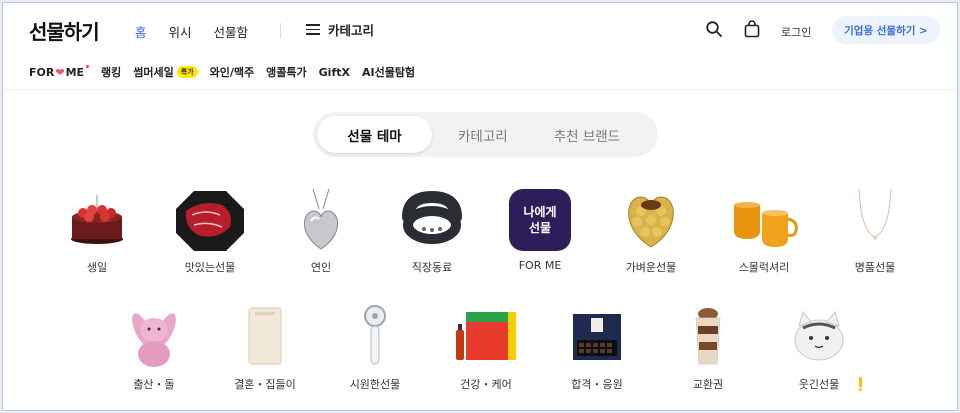 The image size is (960, 413). What do you see at coordinates (875, 267) in the screenshot?
I see `theme-label: 명품선물` at bounding box center [875, 267].